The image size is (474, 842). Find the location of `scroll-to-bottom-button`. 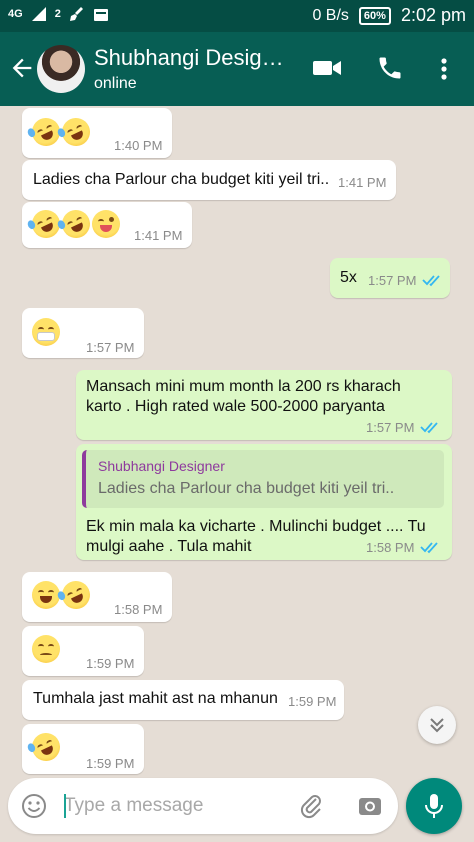

scroll-to-bottom-button is located at coordinates (437, 725).